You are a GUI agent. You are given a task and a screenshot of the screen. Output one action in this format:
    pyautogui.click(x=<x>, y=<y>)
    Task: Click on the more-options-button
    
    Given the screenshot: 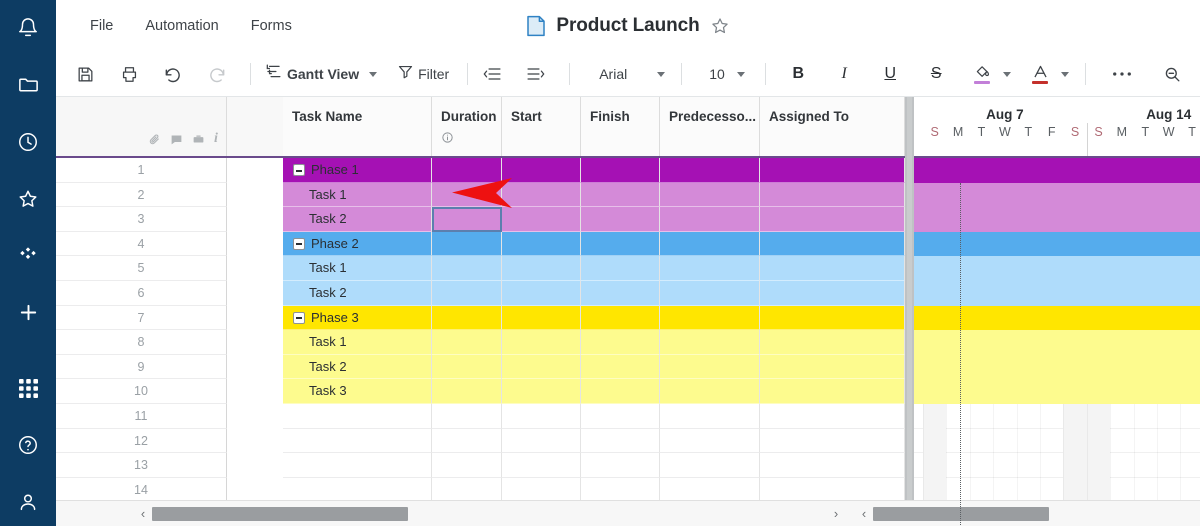 What is the action you would take?
    pyautogui.click(x=1122, y=74)
    